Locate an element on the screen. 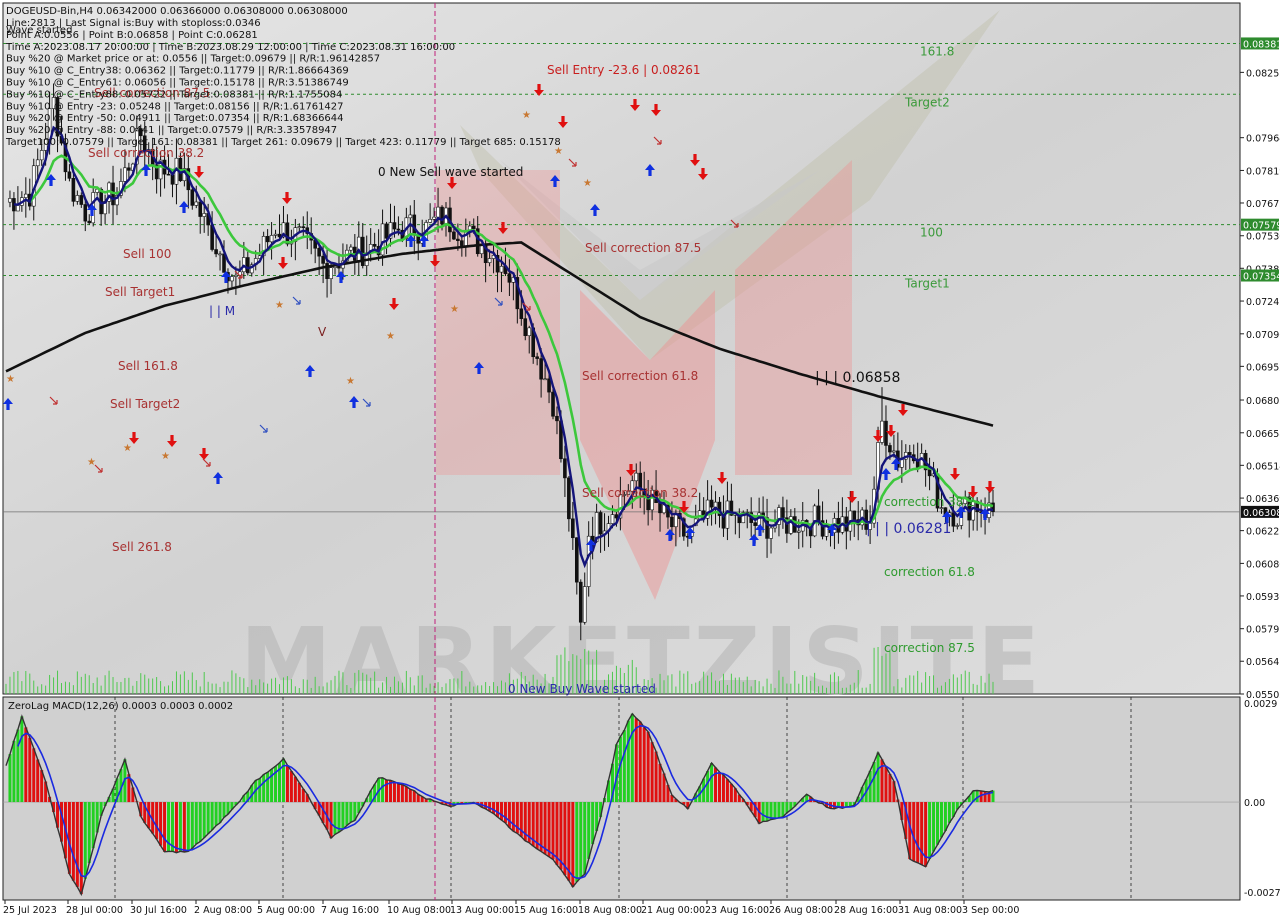 The height and width of the screenshot is (924, 1280). signal-label: Sell Entry -23.6 | 0.08261 is located at coordinates (624, 70).